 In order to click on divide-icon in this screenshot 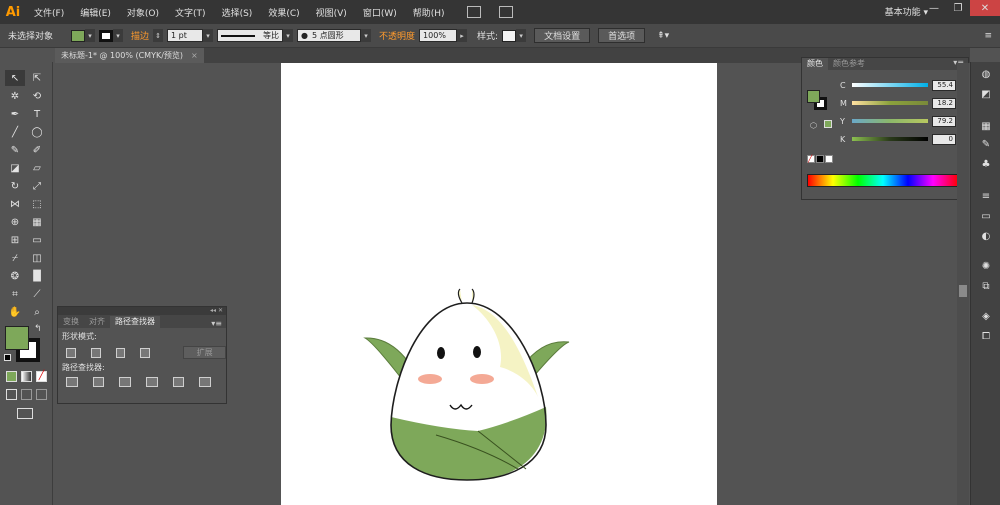, I will do `click(72, 382)`.